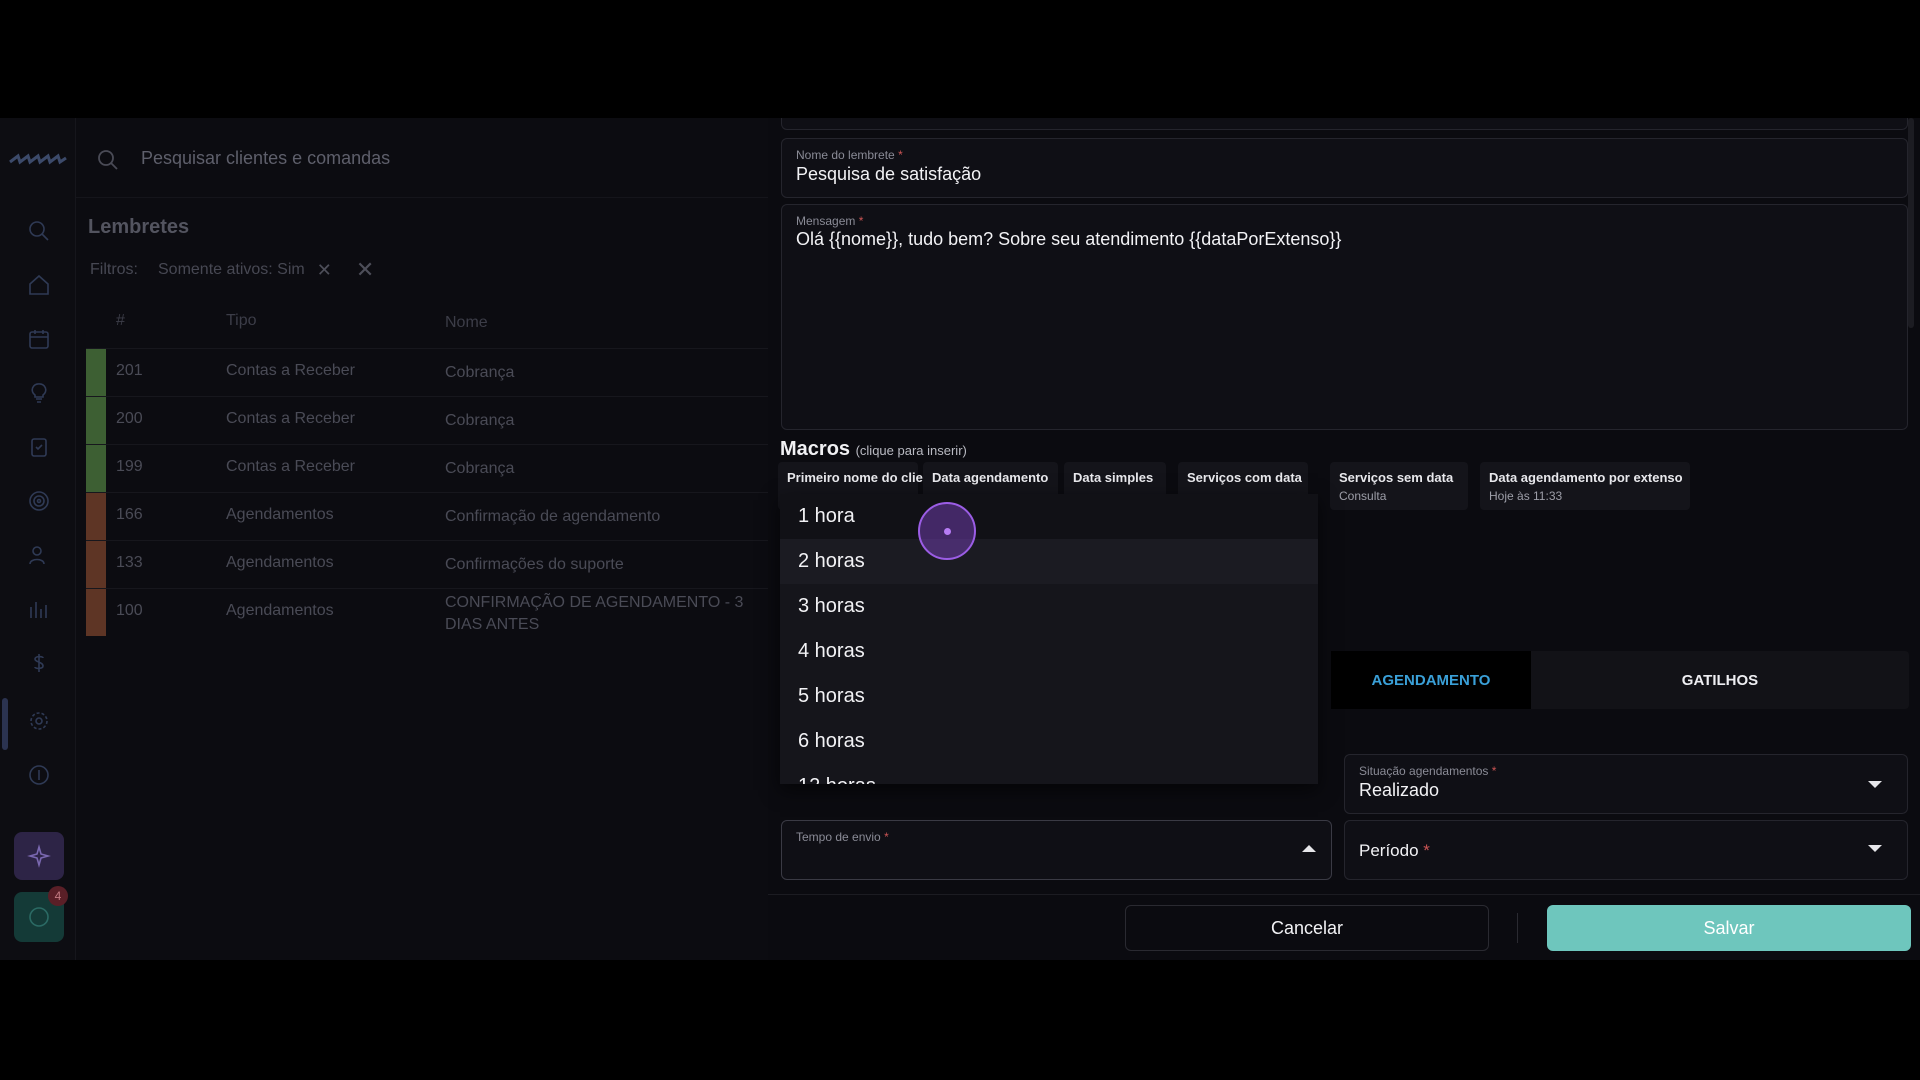  What do you see at coordinates (1626, 850) in the screenshot?
I see `periodo-select: Período *` at bounding box center [1626, 850].